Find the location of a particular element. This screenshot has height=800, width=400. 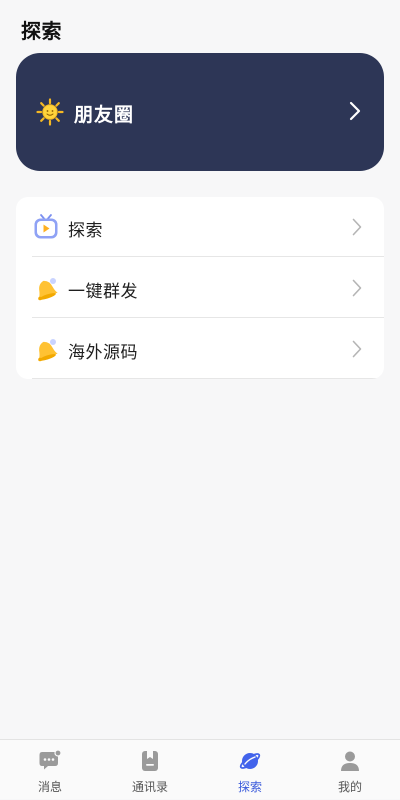

chat-icon is located at coordinates (50, 760).